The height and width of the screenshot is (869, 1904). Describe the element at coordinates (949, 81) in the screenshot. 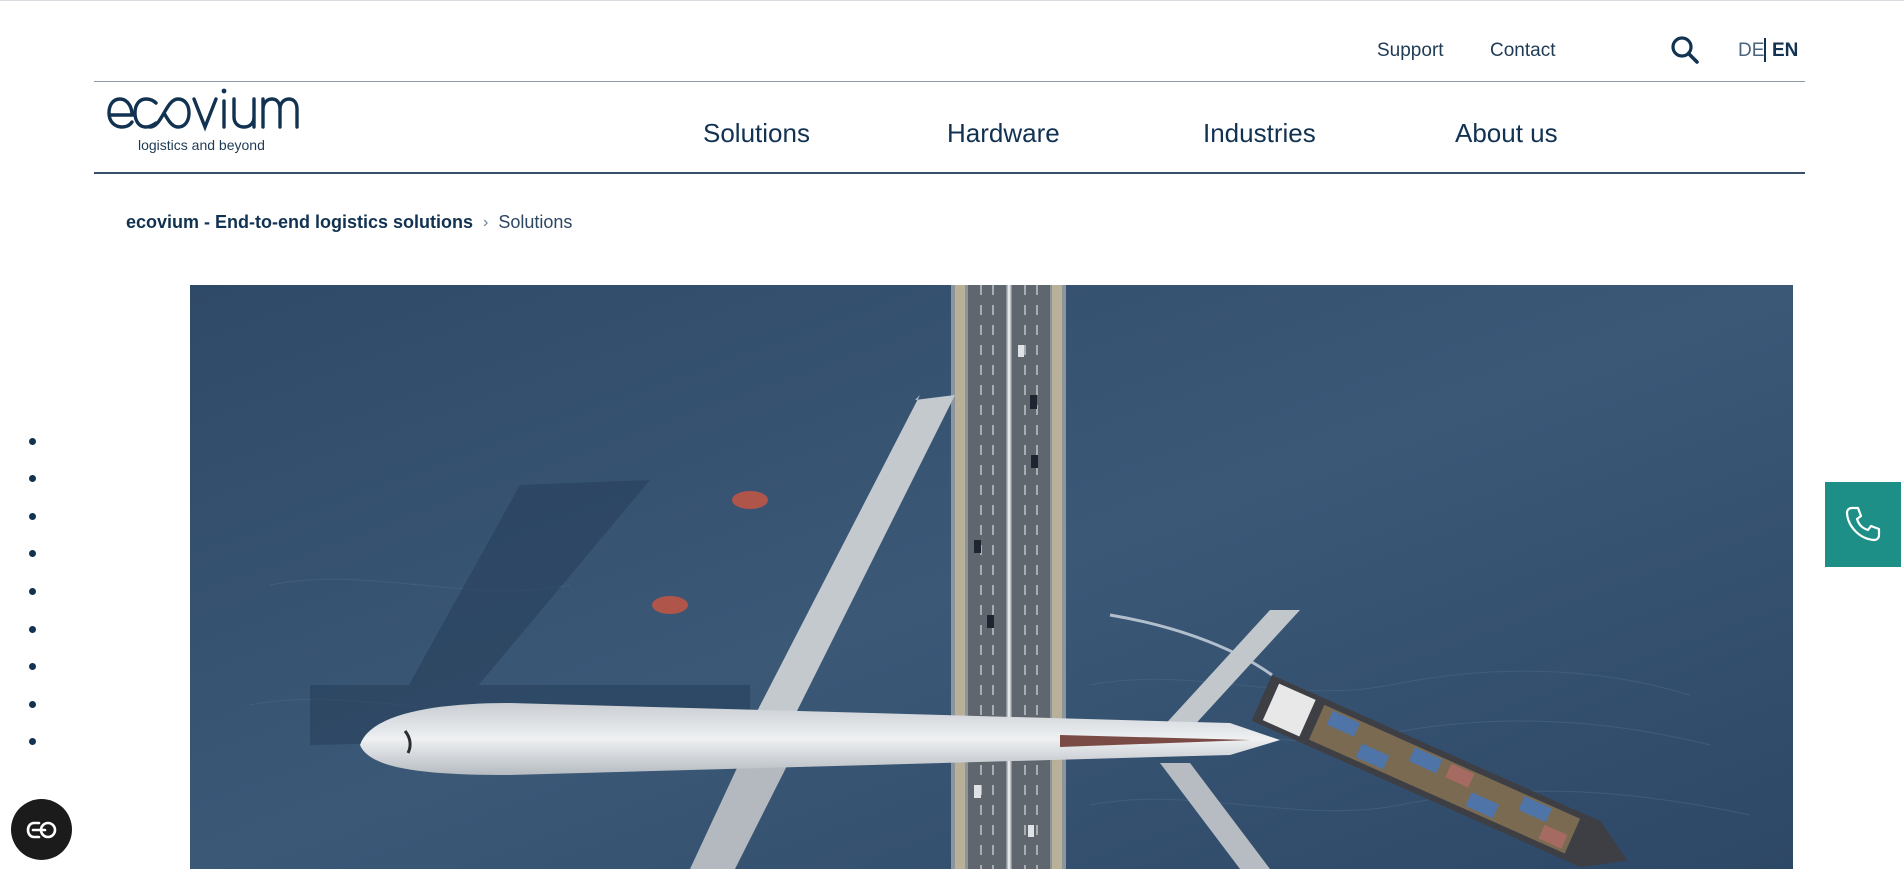

I see `header-divider-top` at that location.